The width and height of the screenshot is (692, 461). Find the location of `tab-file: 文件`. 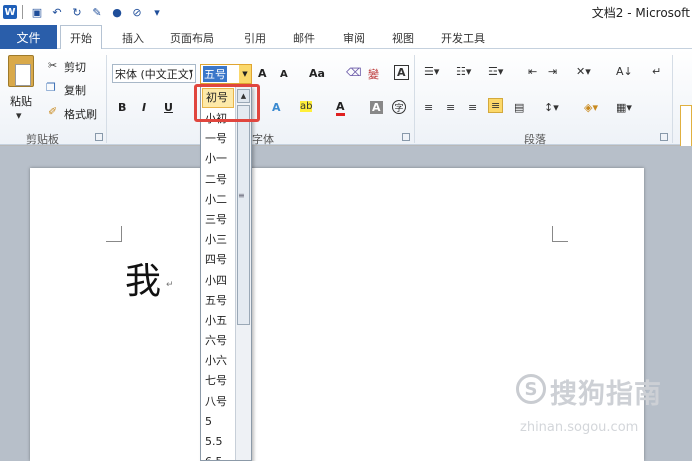

tab-file: 文件 is located at coordinates (28, 37).